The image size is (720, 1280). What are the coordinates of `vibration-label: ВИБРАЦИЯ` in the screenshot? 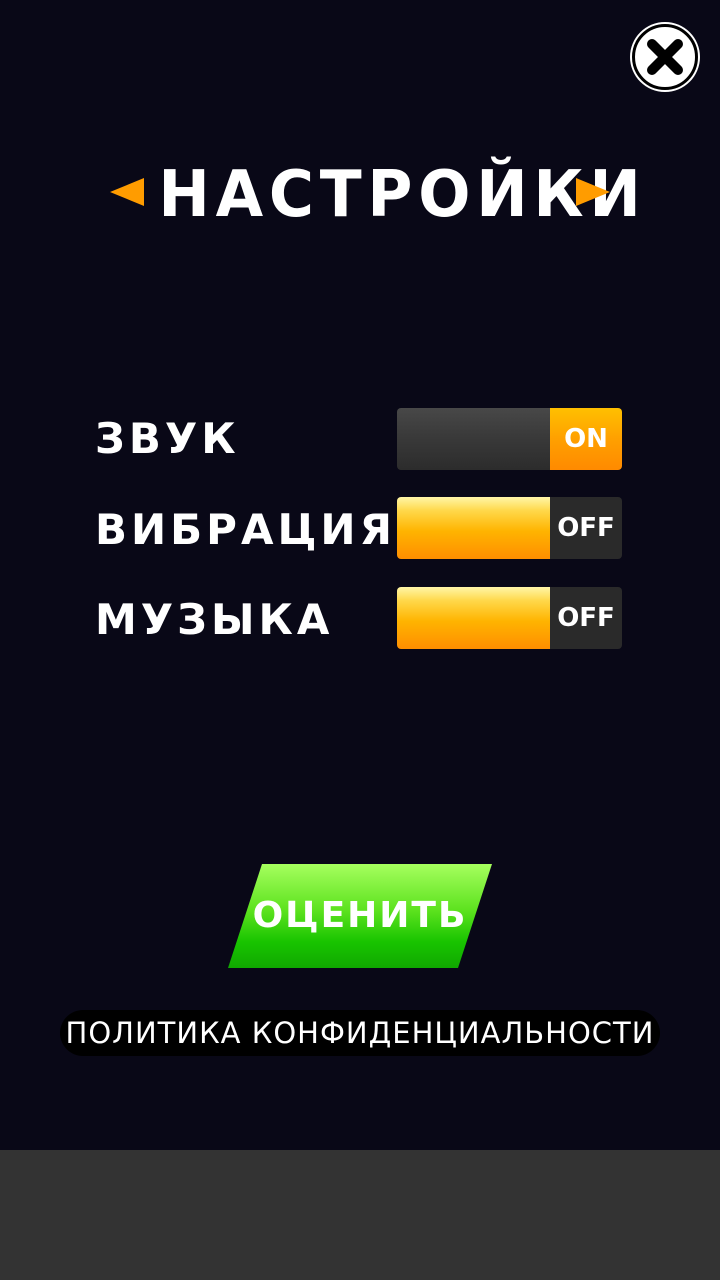 It's located at (245, 529).